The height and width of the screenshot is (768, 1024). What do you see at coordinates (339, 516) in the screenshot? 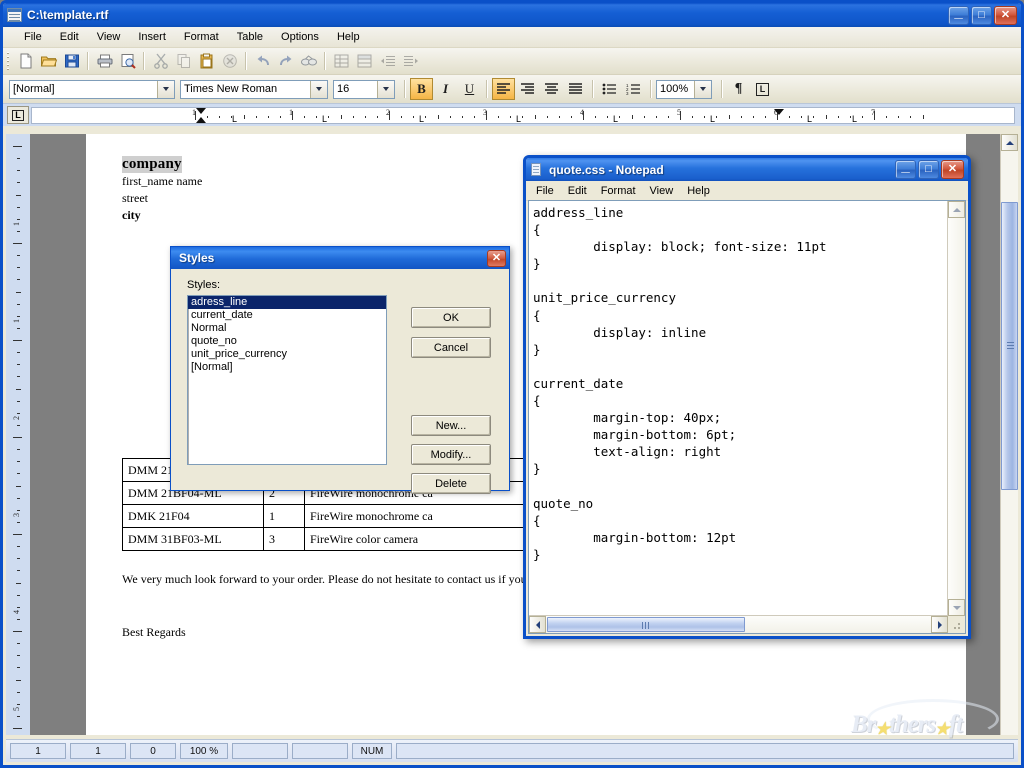
I see `table-row: DMK 21F04 1 FireWire monochrome ca` at bounding box center [339, 516].